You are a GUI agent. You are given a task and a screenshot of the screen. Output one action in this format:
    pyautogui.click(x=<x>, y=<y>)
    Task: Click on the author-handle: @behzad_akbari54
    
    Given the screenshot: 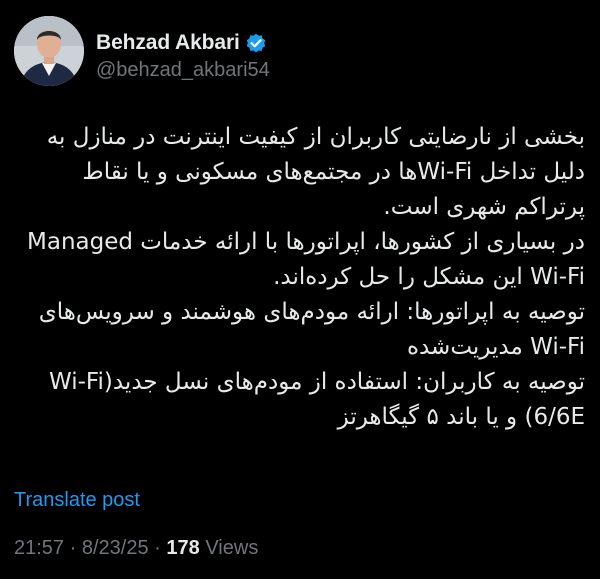 What is the action you would take?
    pyautogui.click(x=183, y=70)
    